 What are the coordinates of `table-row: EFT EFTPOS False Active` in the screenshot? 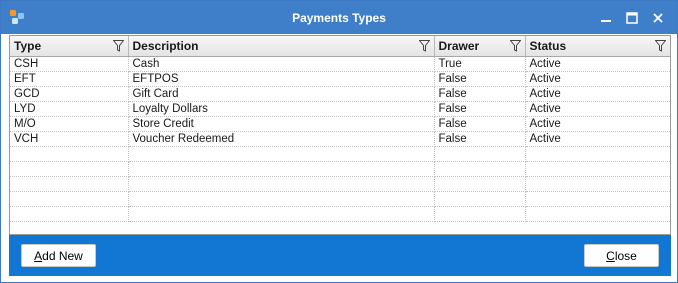 It's located at (340, 79).